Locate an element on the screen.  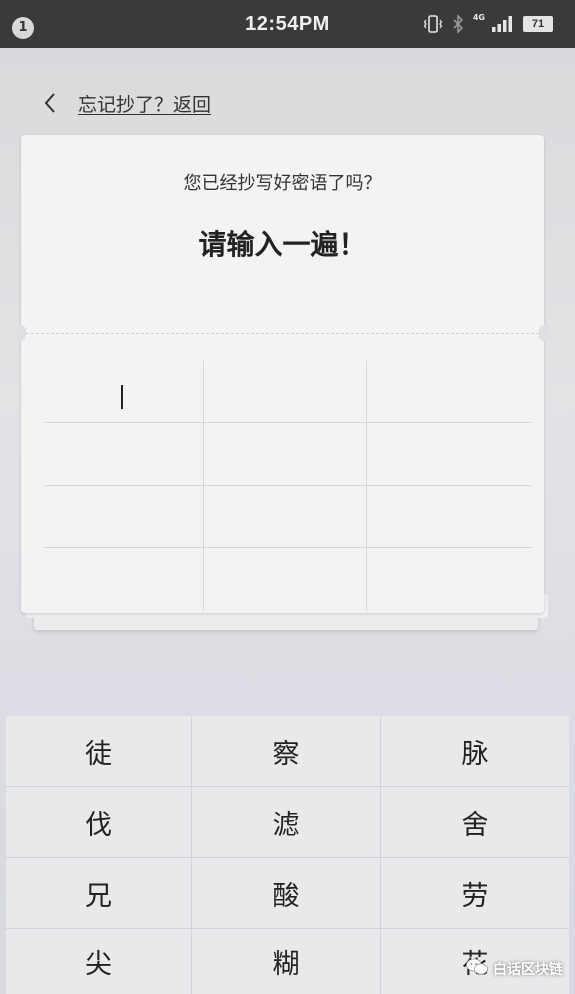
text-caret is located at coordinates (122, 397).